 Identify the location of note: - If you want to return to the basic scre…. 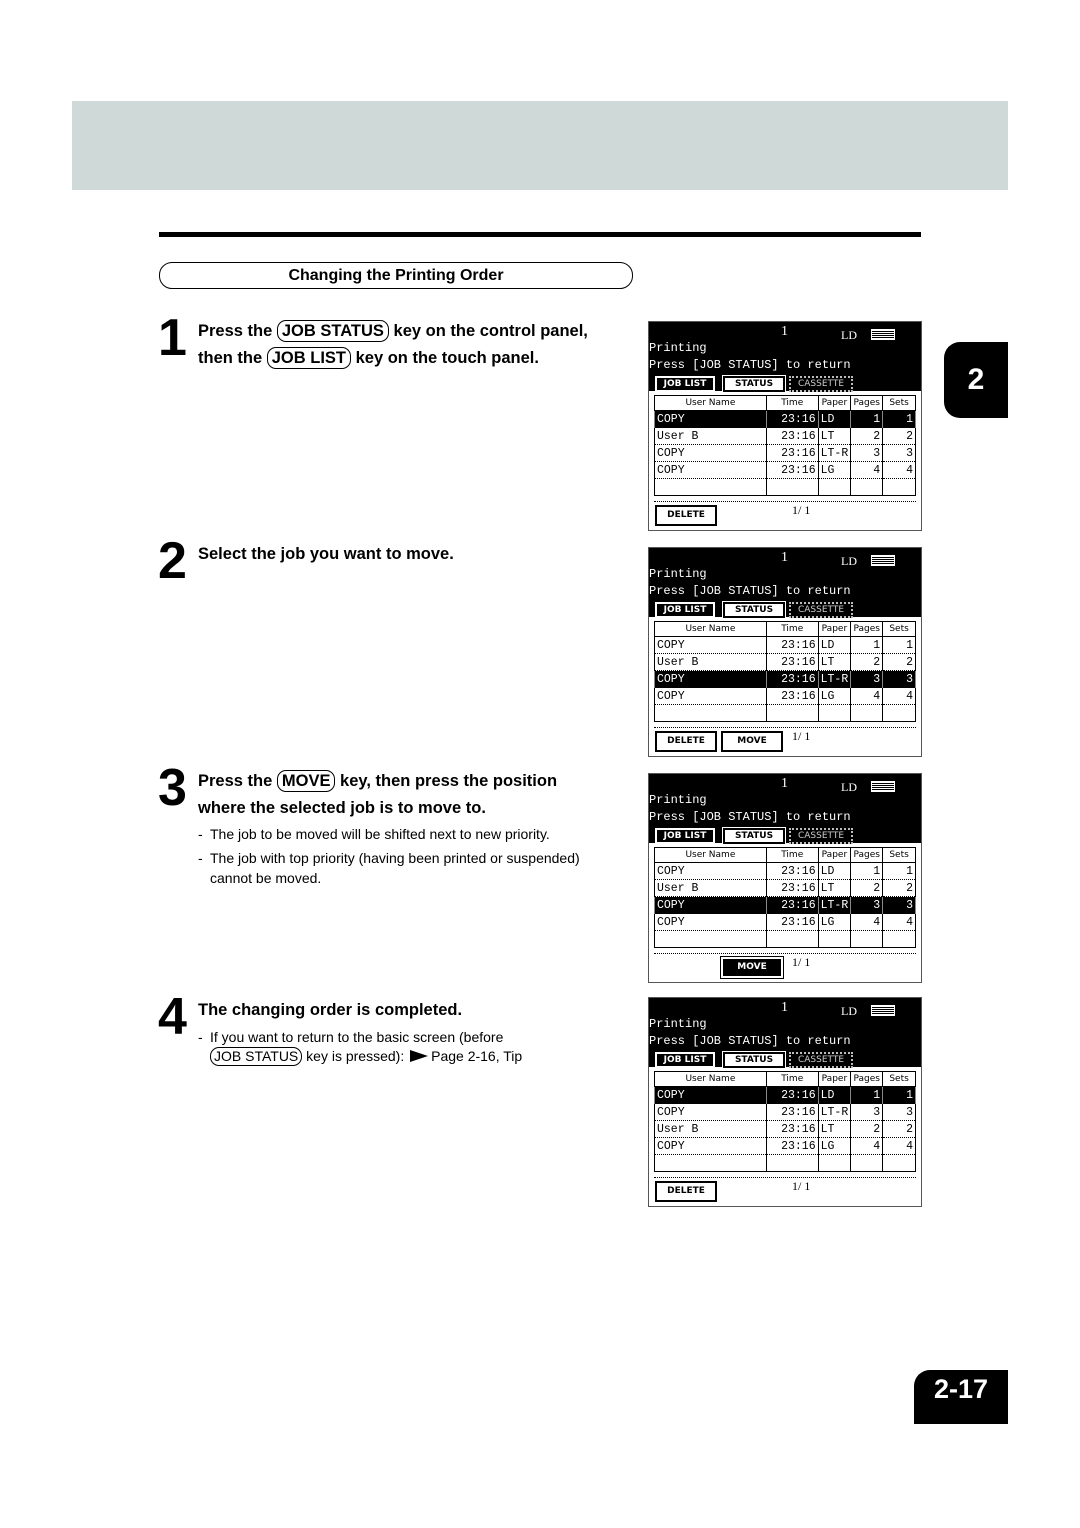
(351, 1037).